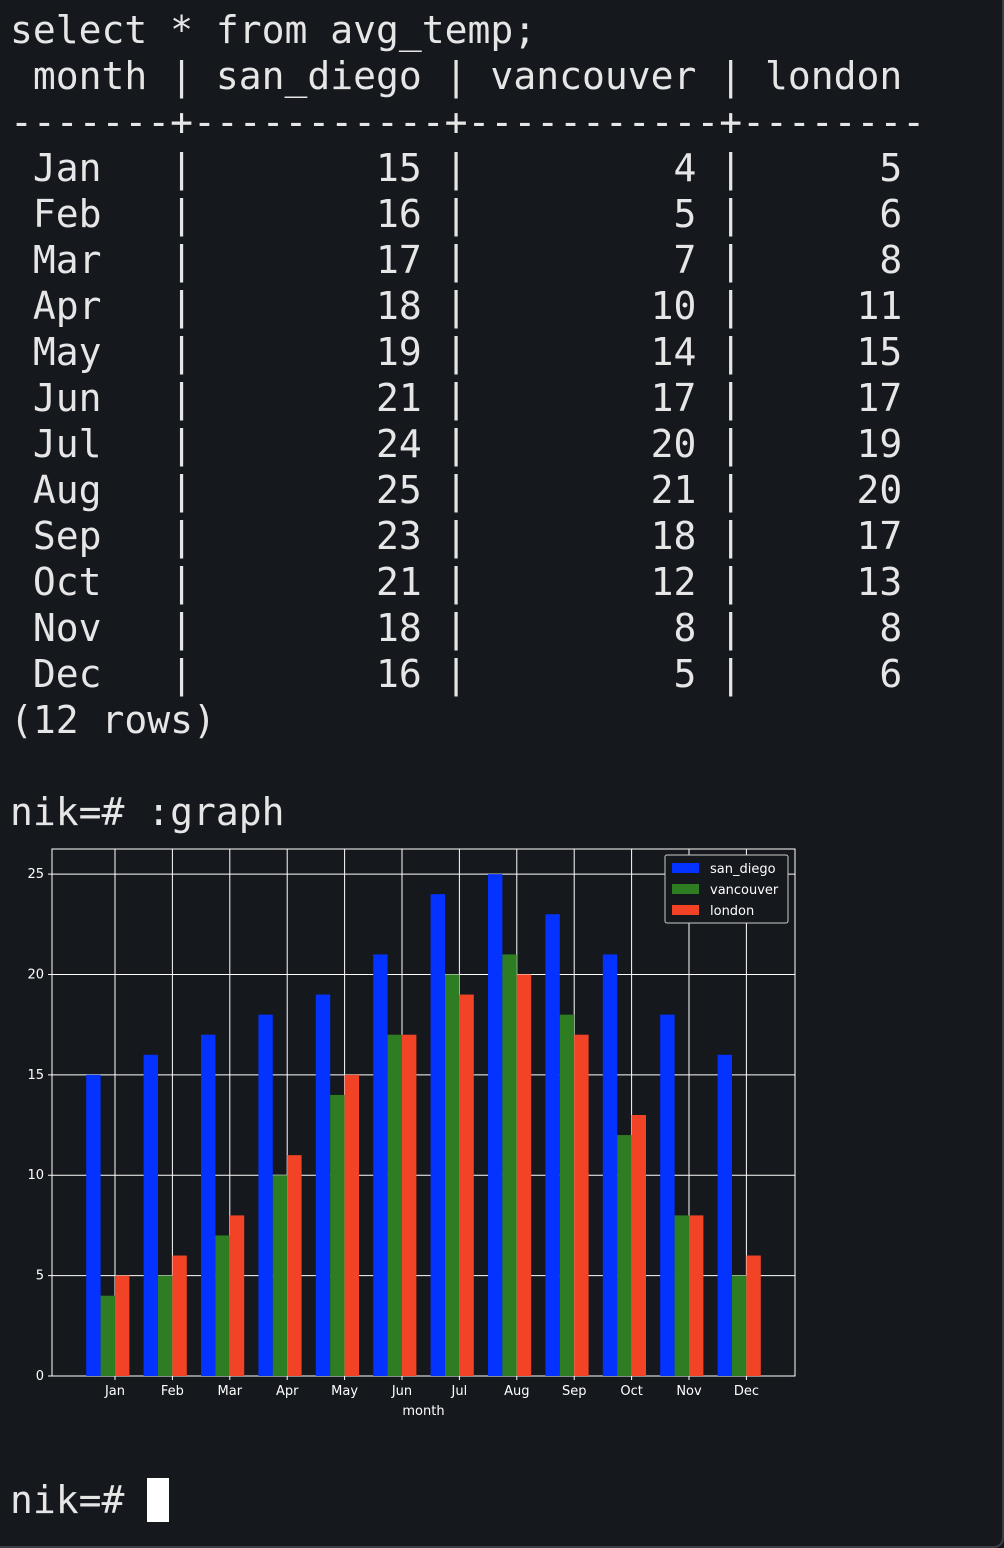  I want to click on x-tick-label: Feb, so click(172, 1391).